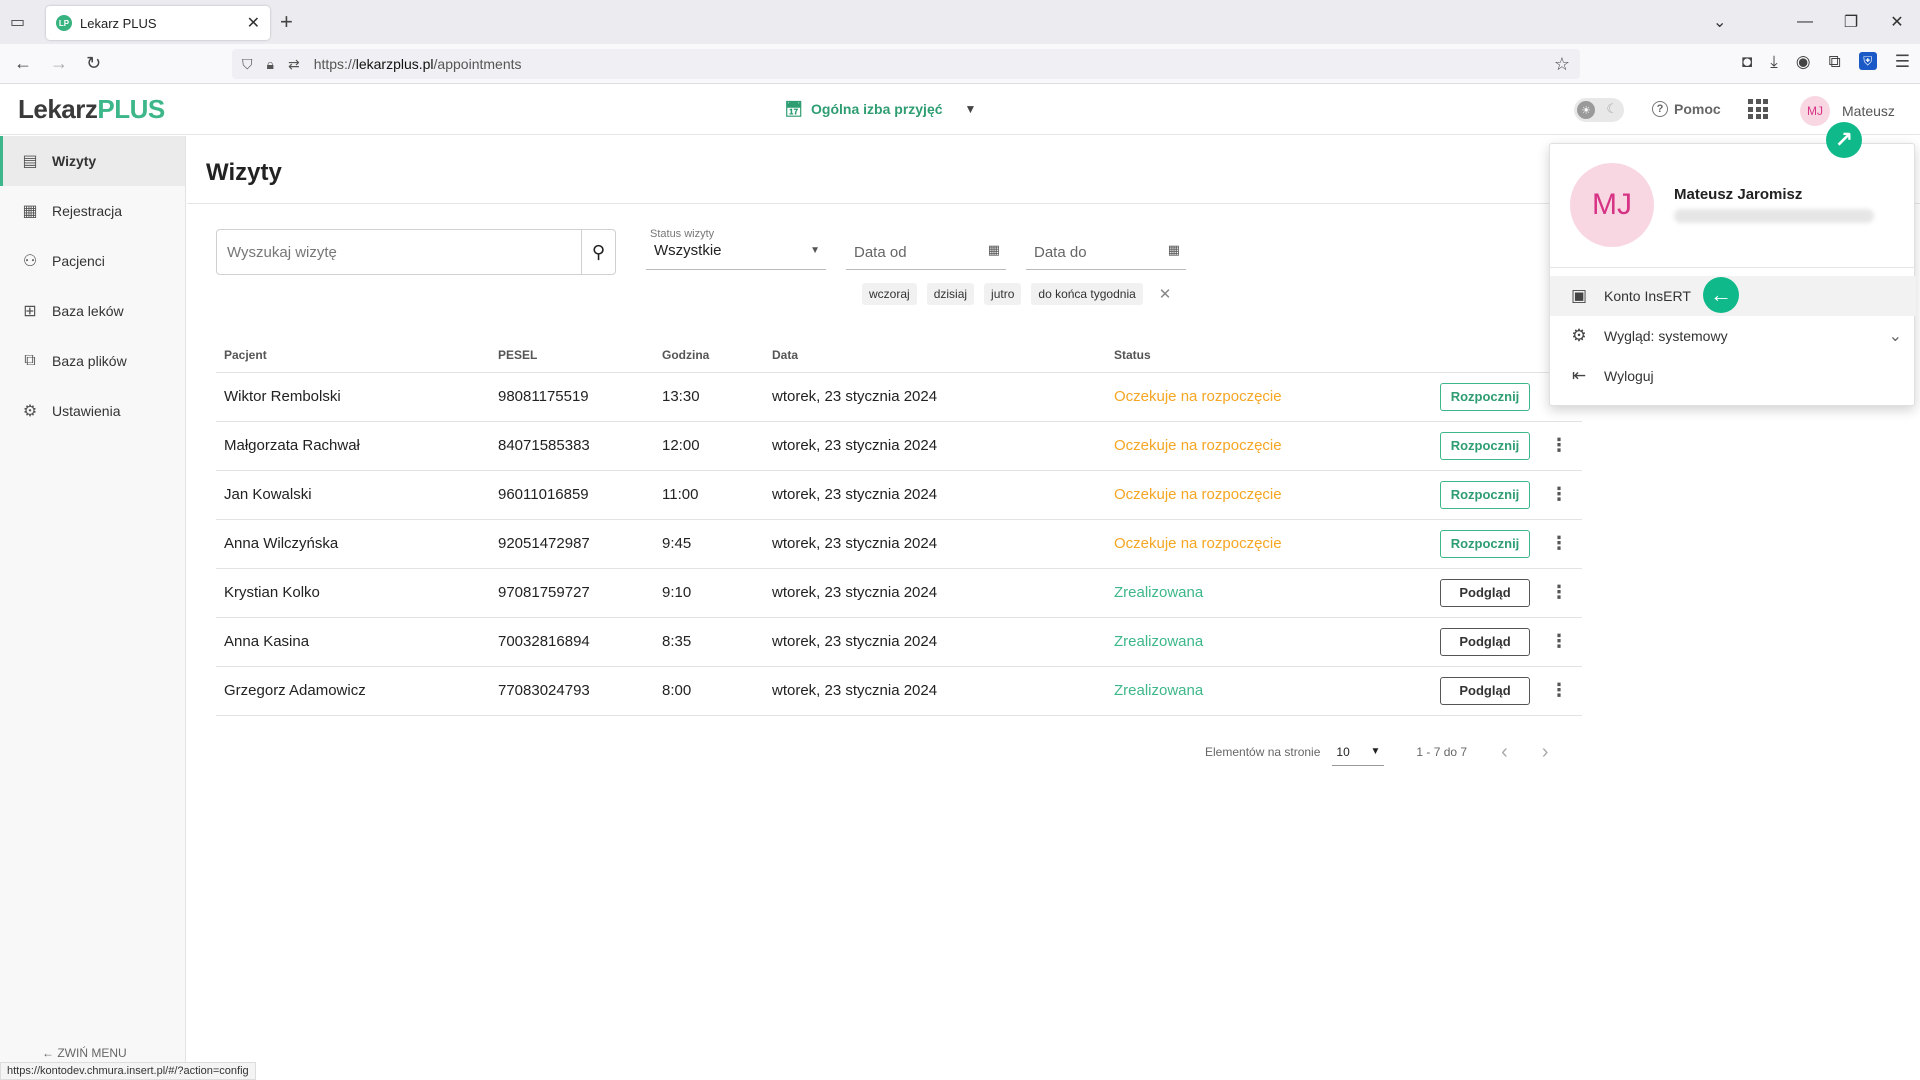  I want to click on time: 9:10, so click(709, 593).